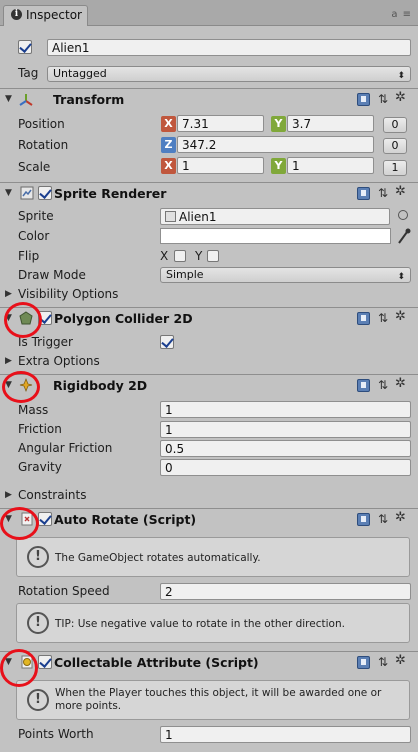 The height and width of the screenshot is (752, 418). What do you see at coordinates (199, 256) in the screenshot?
I see `flip-y-label: Y` at bounding box center [199, 256].